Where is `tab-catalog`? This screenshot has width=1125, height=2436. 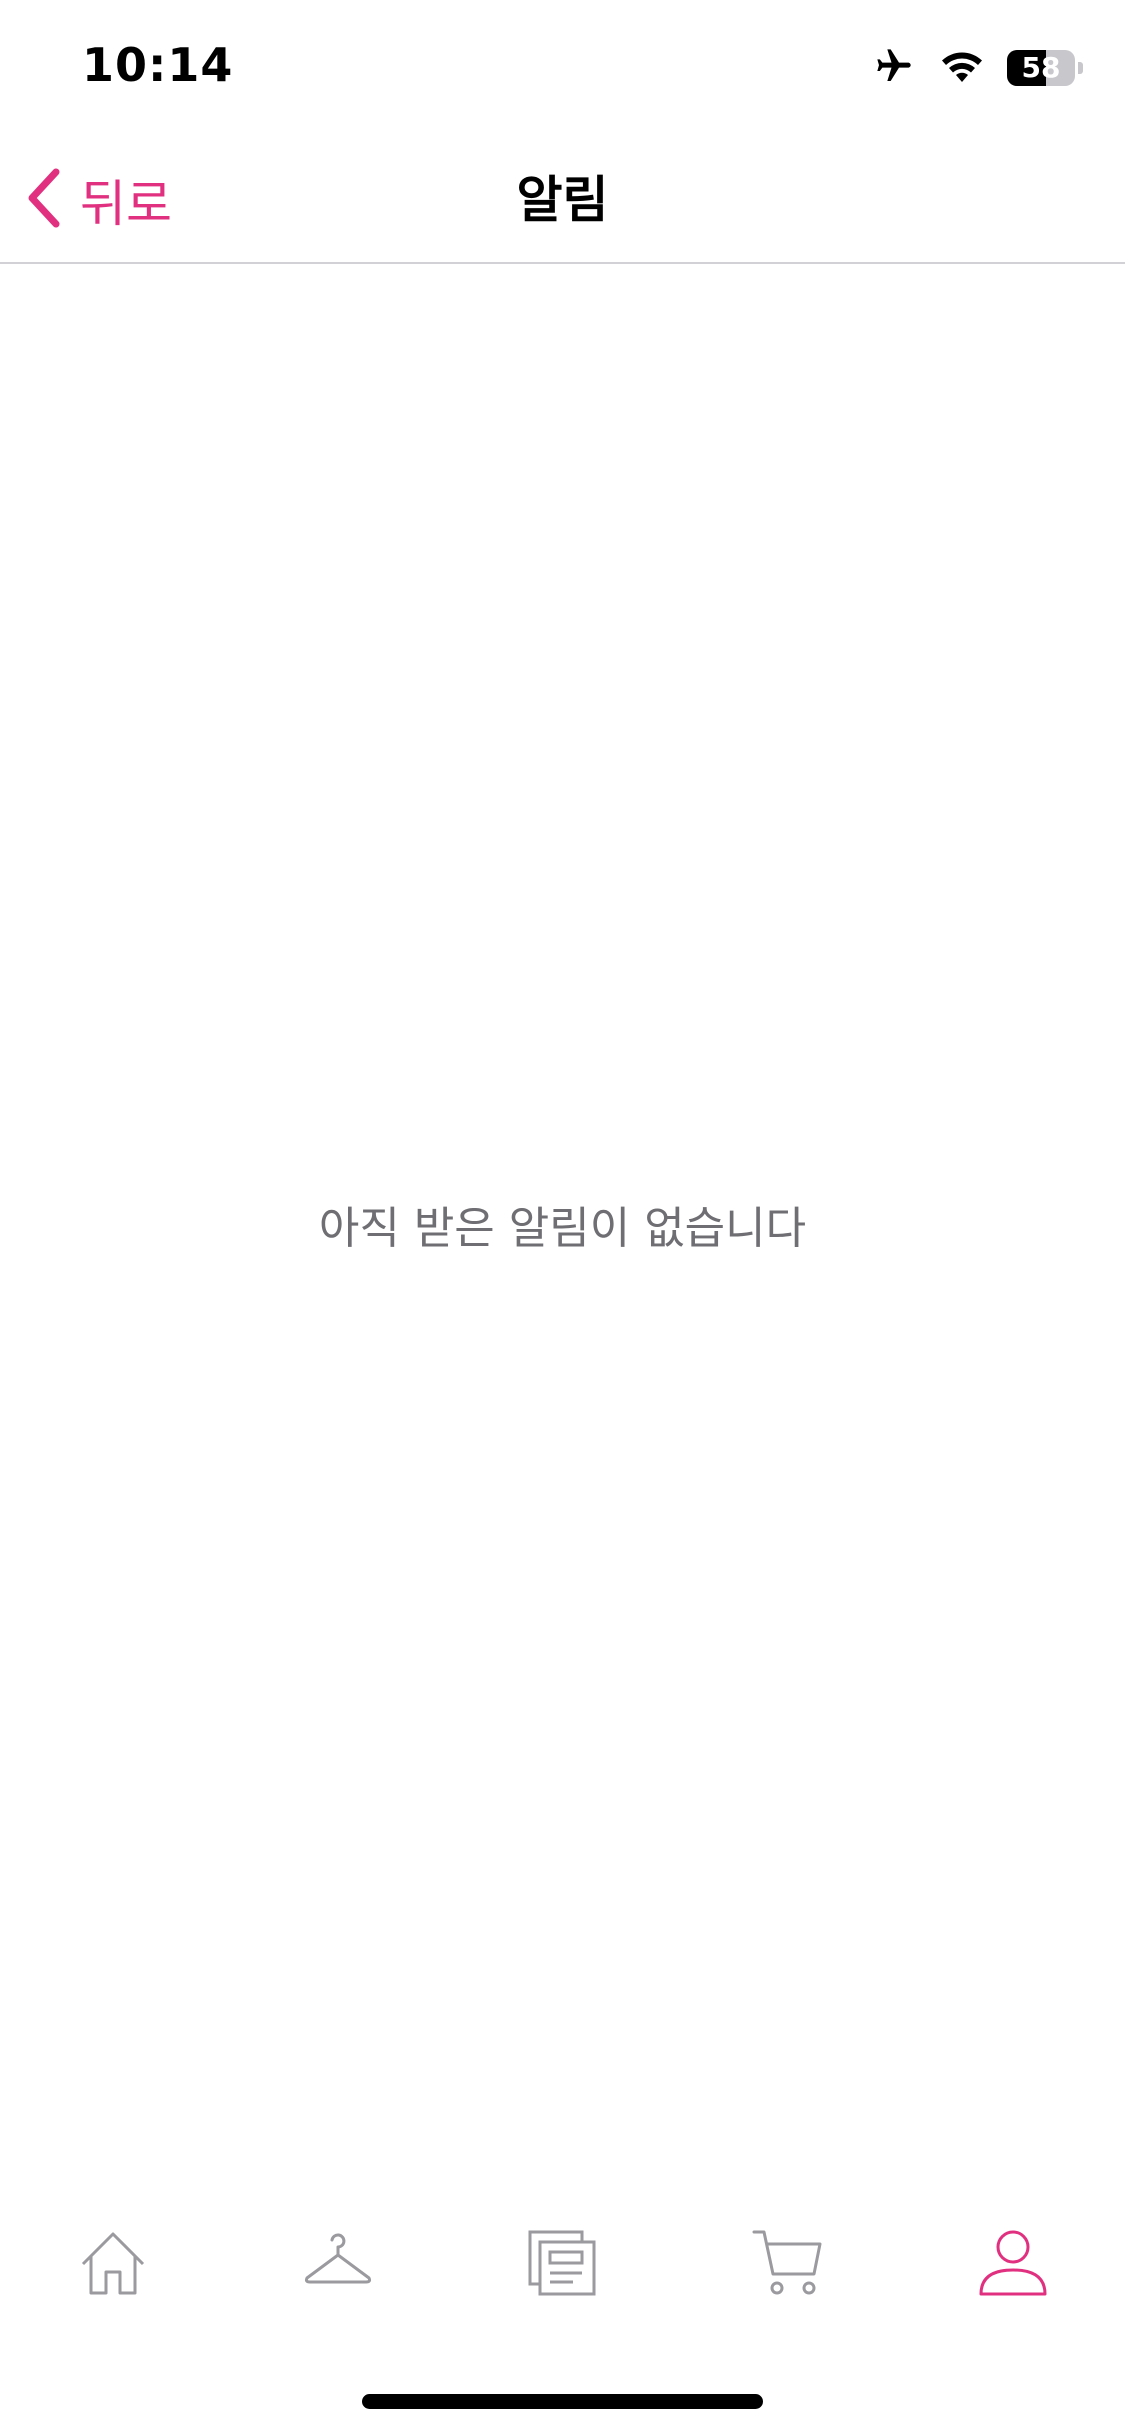 tab-catalog is located at coordinates (562, 2265).